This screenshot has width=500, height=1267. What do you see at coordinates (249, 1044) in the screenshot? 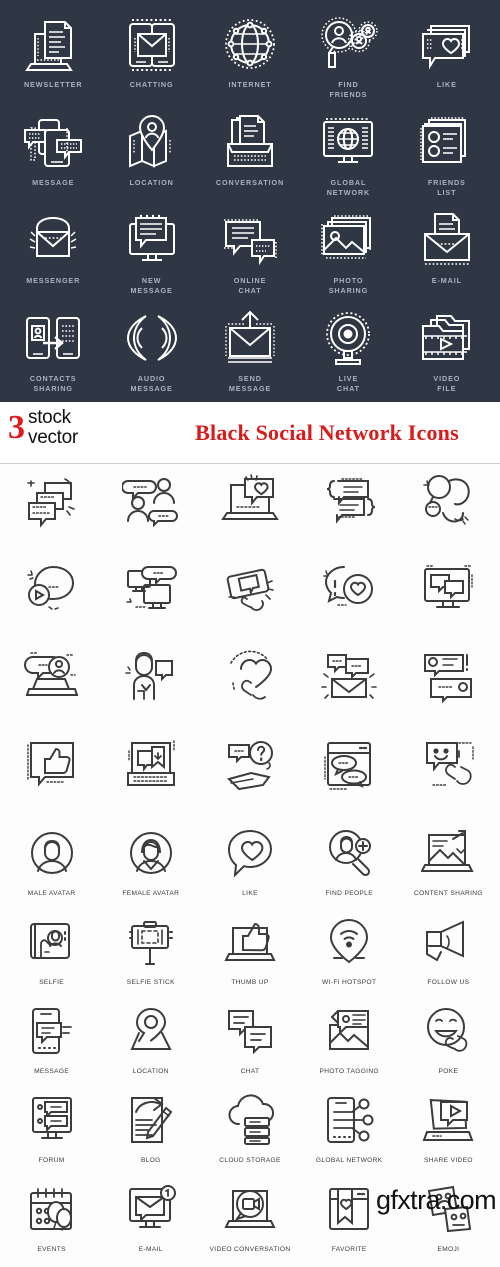
I see `icon-cell-chat: CHAT` at bounding box center [249, 1044].